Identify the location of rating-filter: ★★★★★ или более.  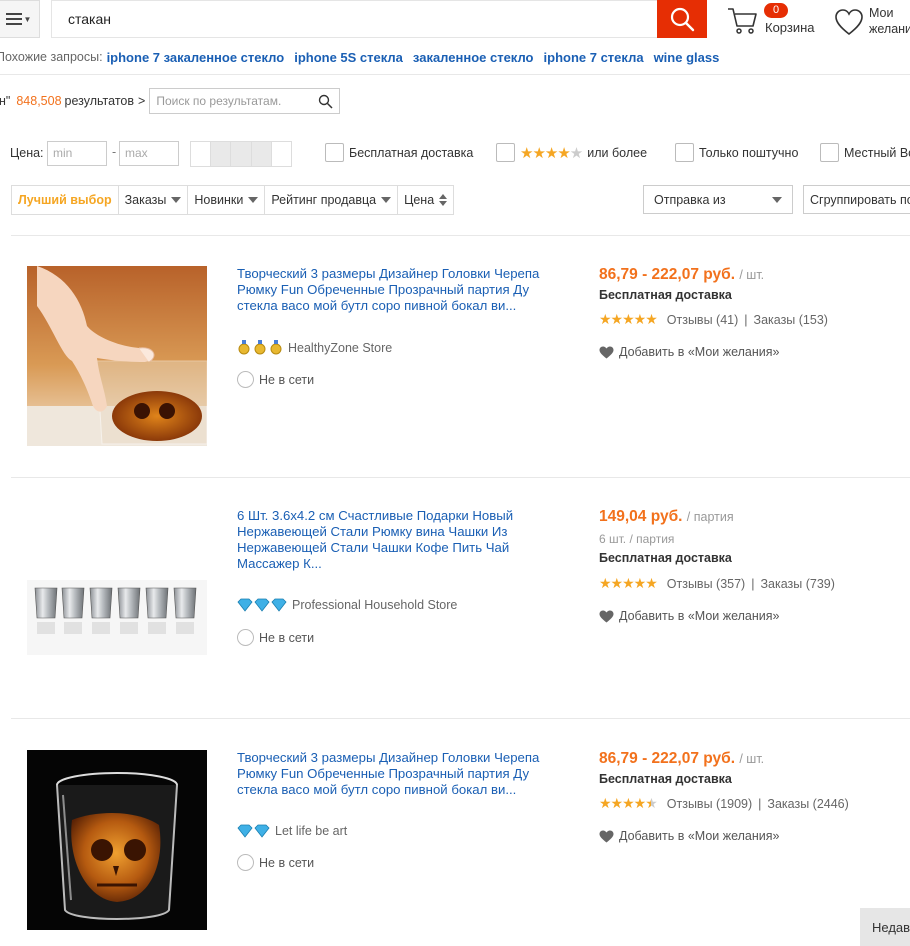
(571, 152).